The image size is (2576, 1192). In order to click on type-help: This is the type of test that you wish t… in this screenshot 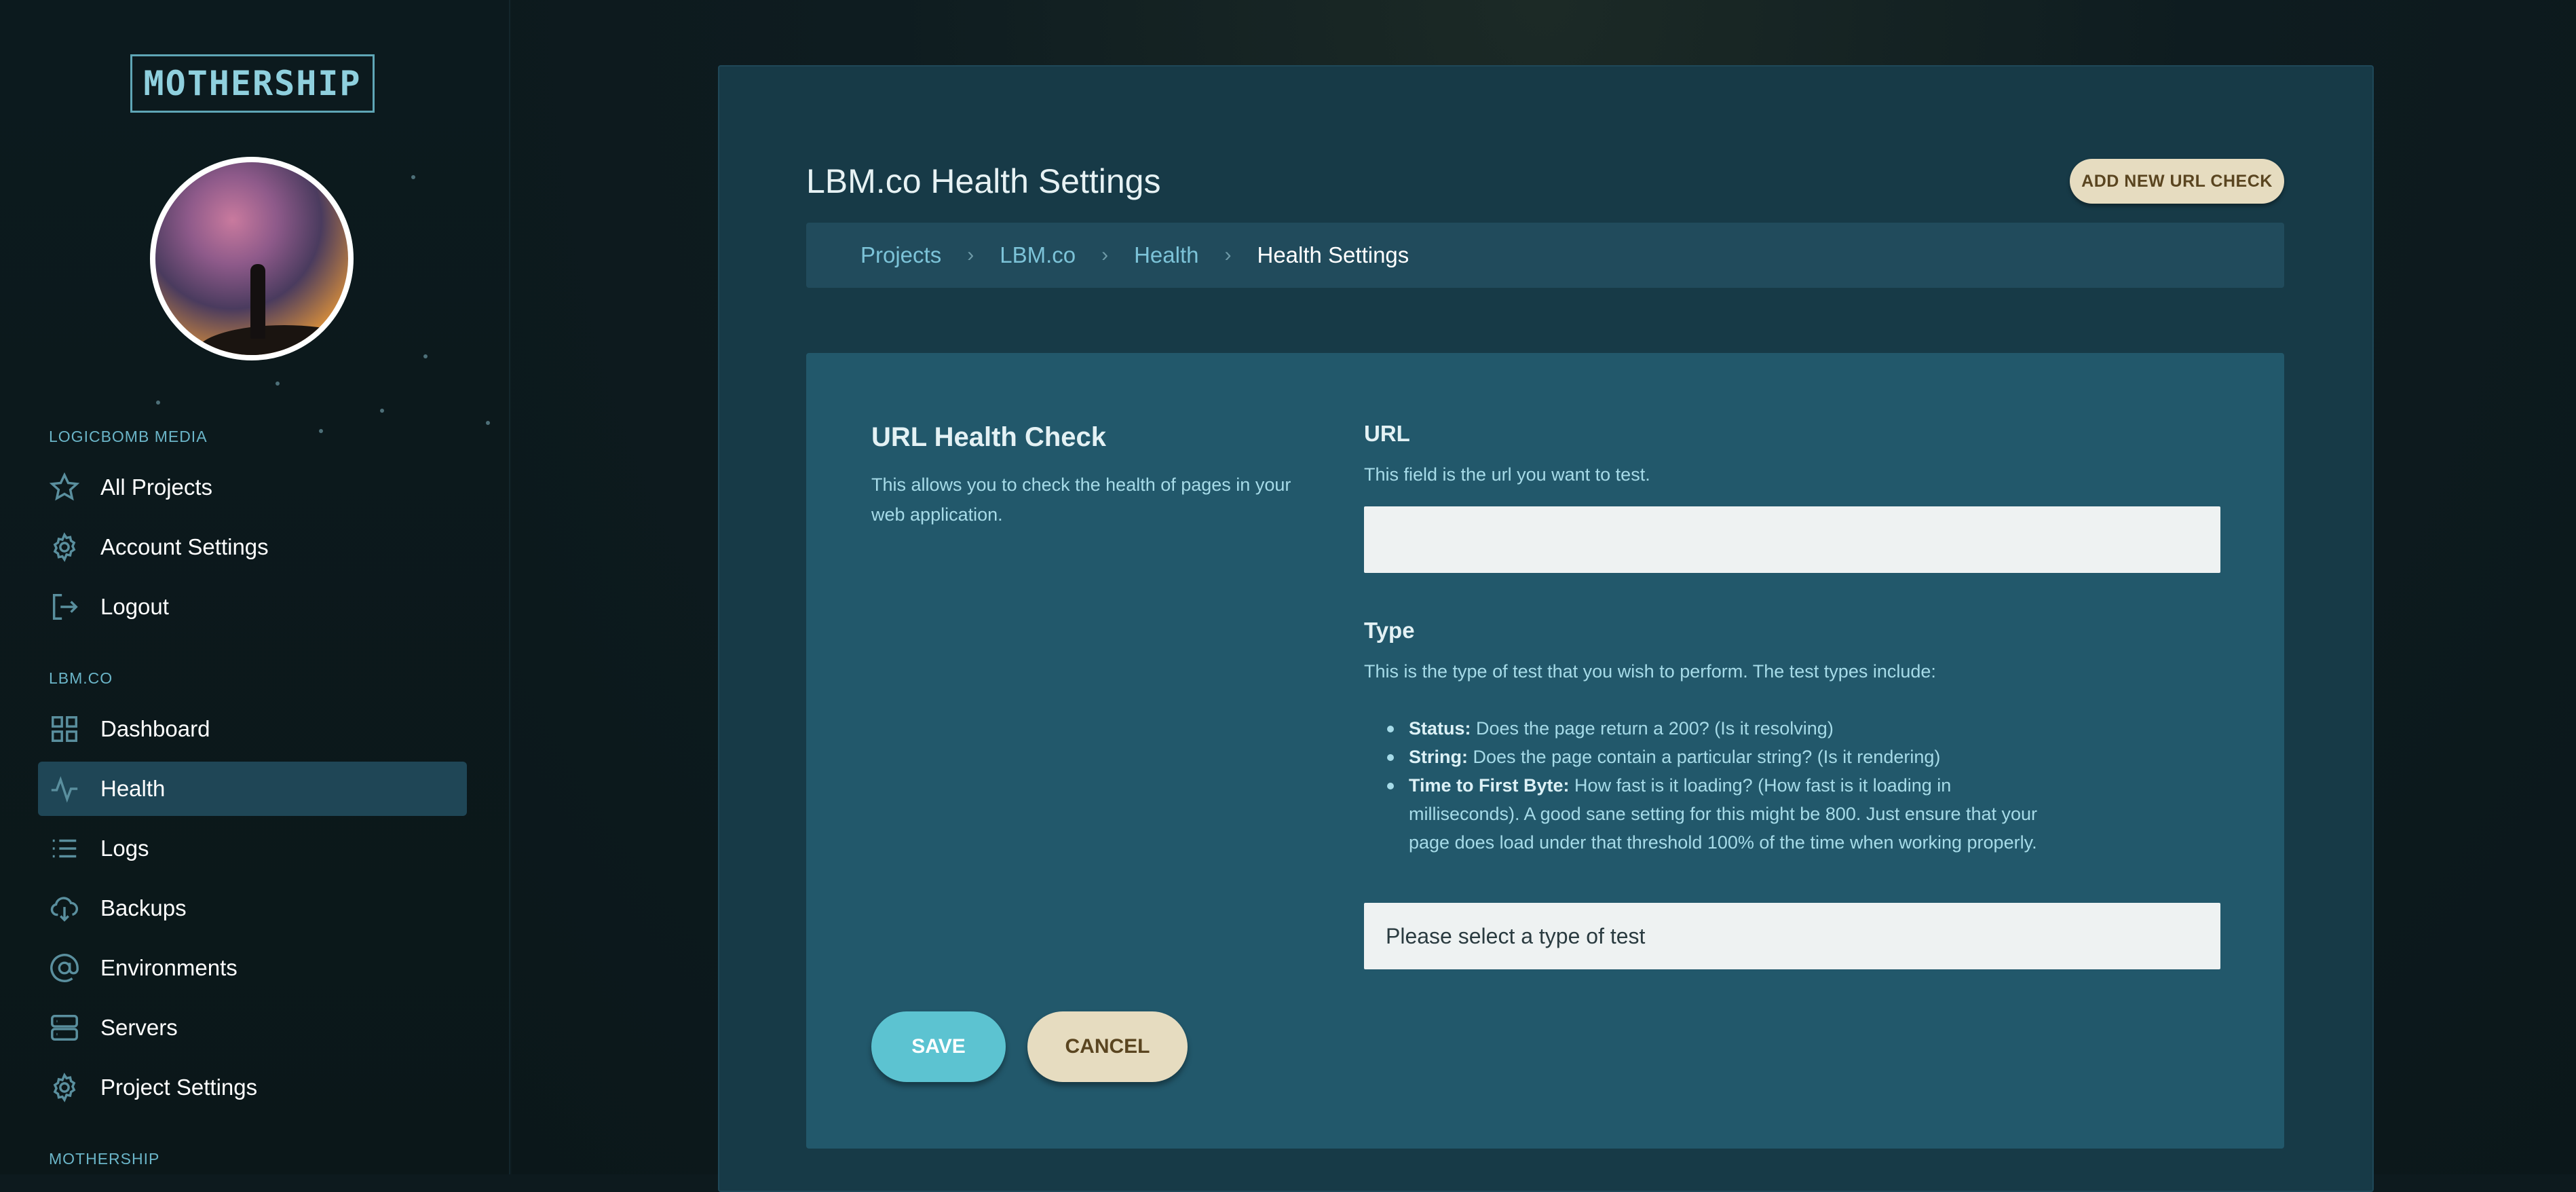, I will do `click(1650, 671)`.